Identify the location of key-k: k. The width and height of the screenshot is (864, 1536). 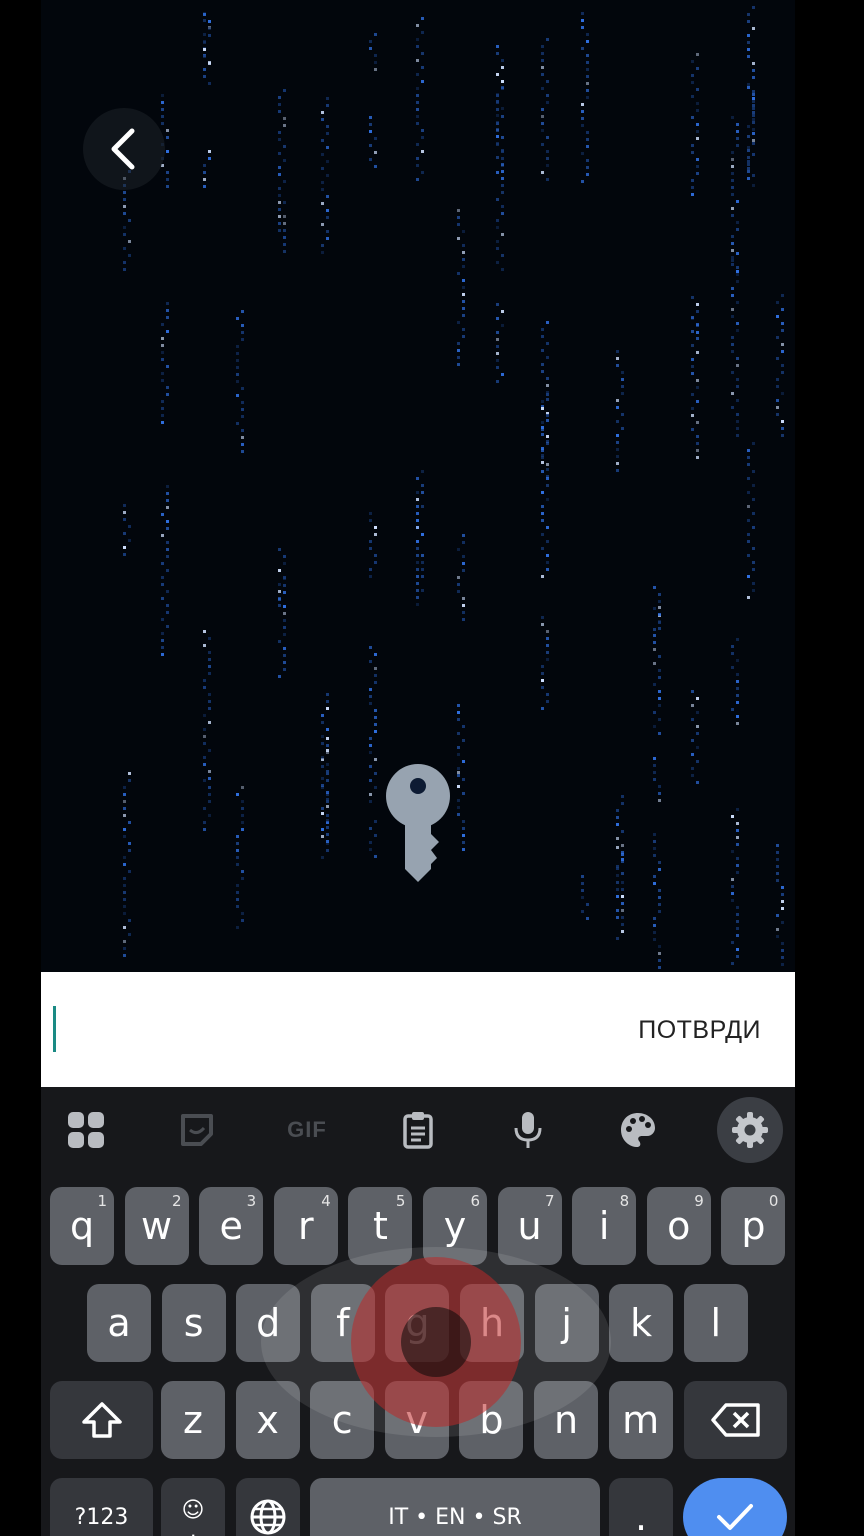
(641, 1323).